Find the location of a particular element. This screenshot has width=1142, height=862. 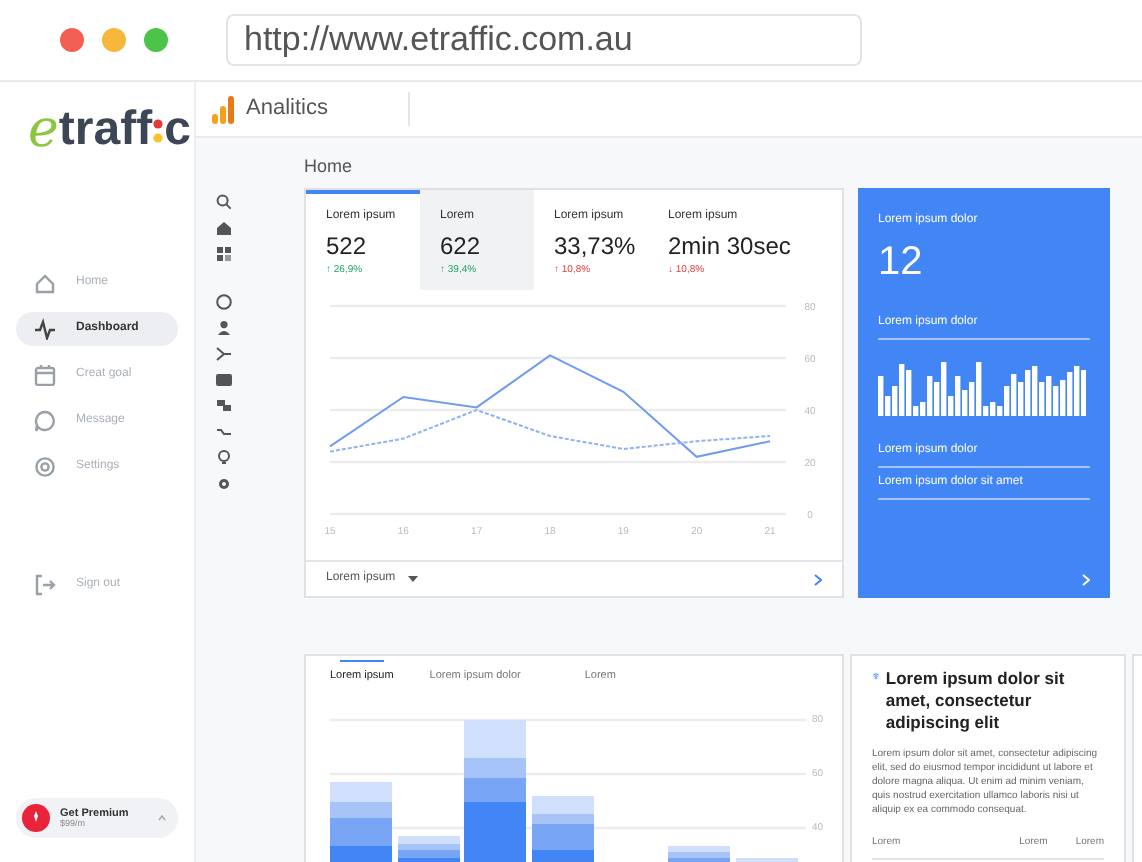

dots-icon is located at coordinates (158, 130).